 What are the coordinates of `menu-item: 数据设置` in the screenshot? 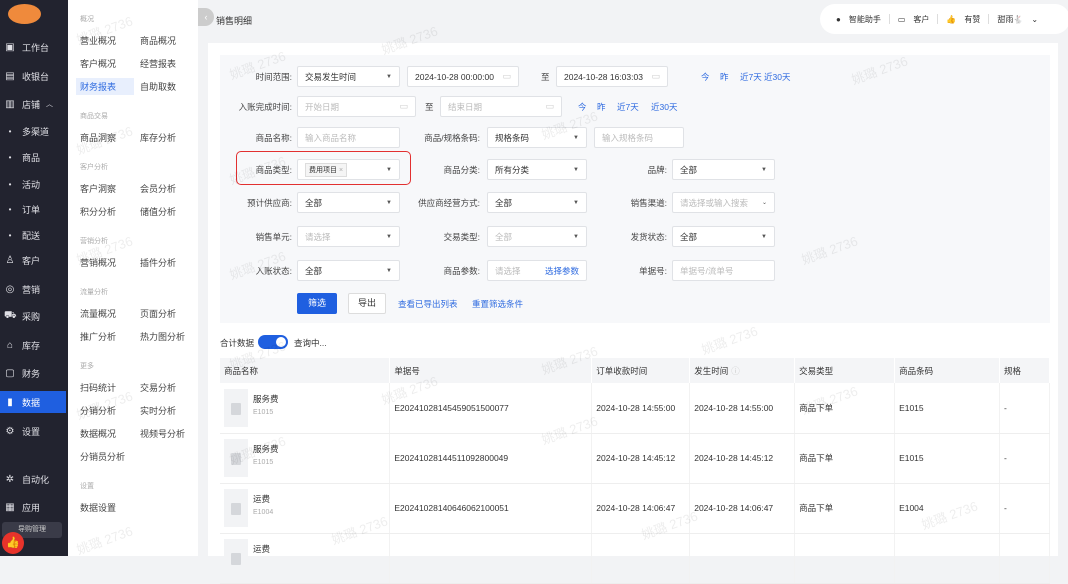 It's located at (98, 507).